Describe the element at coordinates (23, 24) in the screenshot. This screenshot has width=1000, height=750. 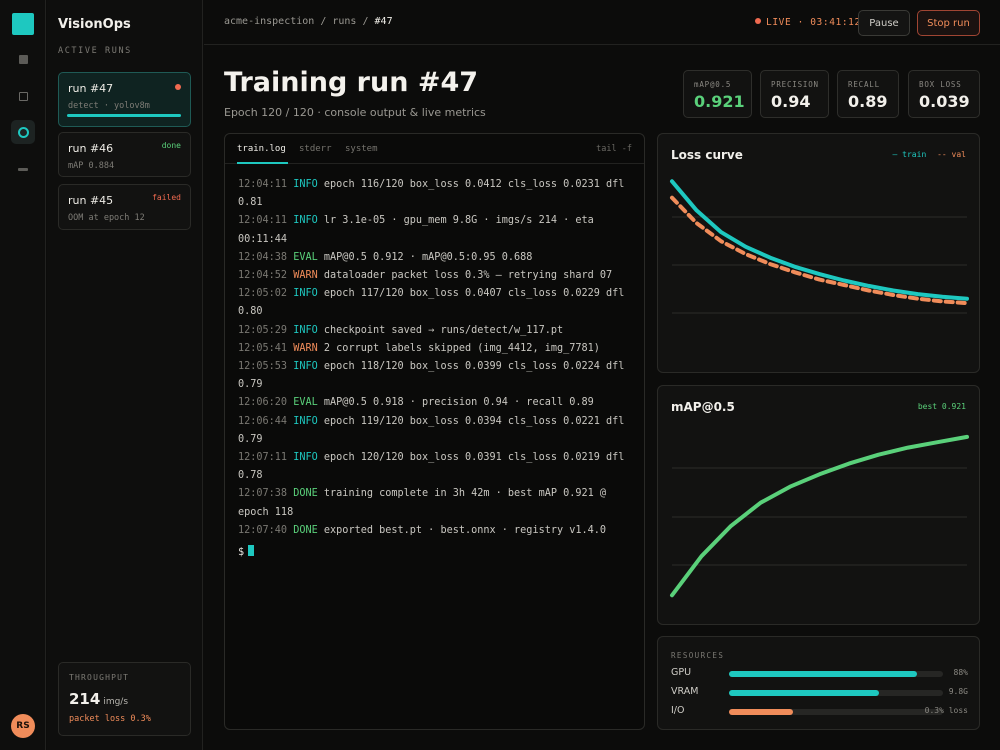
I see `logo-icon` at that location.